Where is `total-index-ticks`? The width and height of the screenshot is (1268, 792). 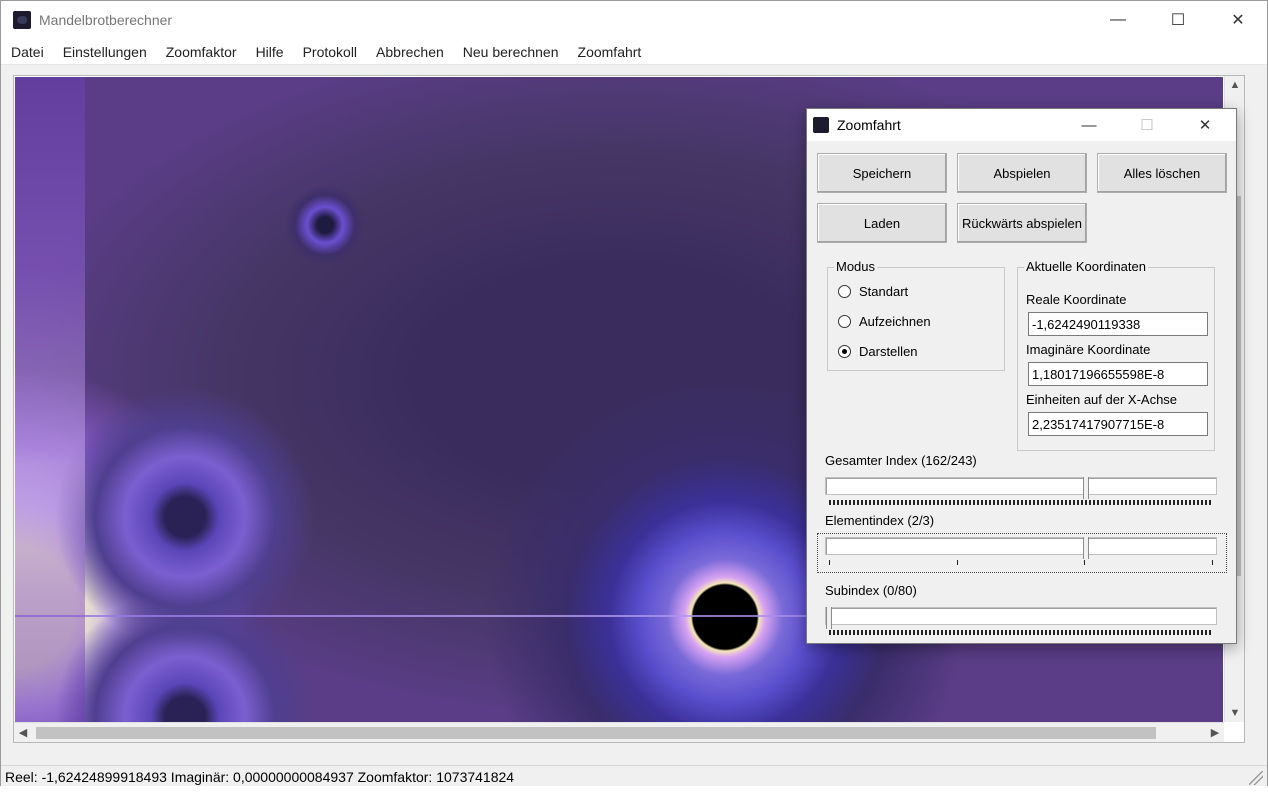 total-index-ticks is located at coordinates (1021, 502).